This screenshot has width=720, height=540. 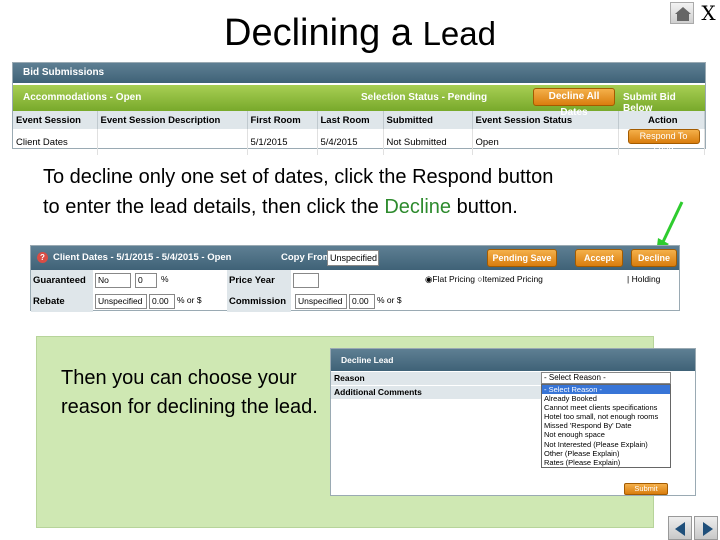 I want to click on selection-status-label: Selection Status - Pending, so click(x=424, y=97).